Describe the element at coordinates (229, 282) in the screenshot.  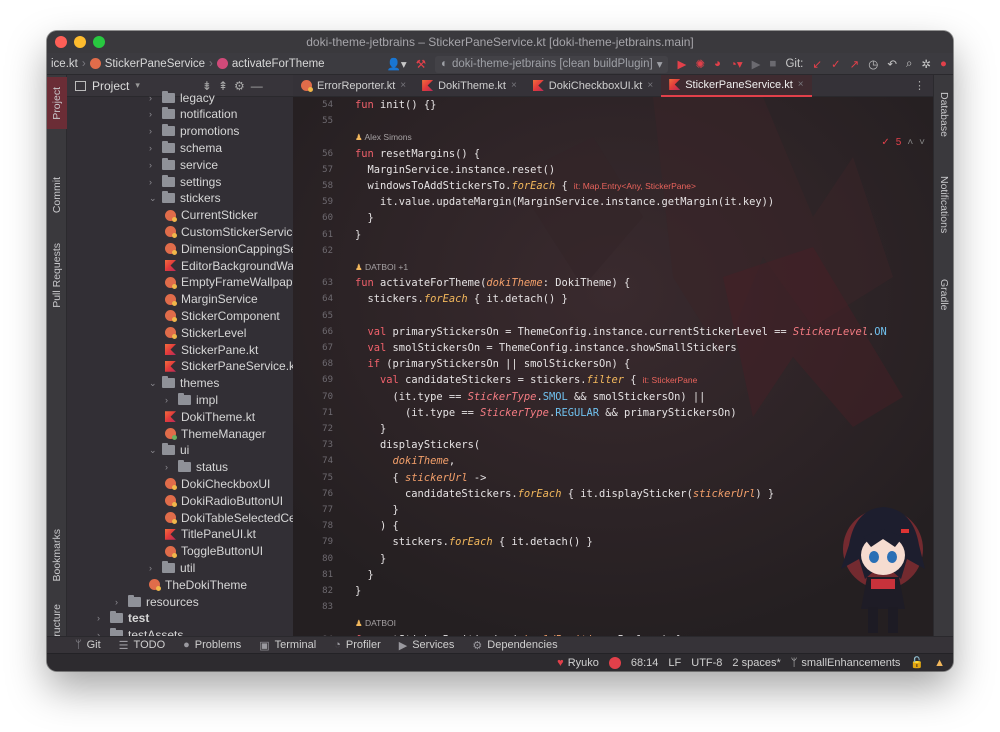
I see `tree-file: EmptyFrameWallpaper` at that location.